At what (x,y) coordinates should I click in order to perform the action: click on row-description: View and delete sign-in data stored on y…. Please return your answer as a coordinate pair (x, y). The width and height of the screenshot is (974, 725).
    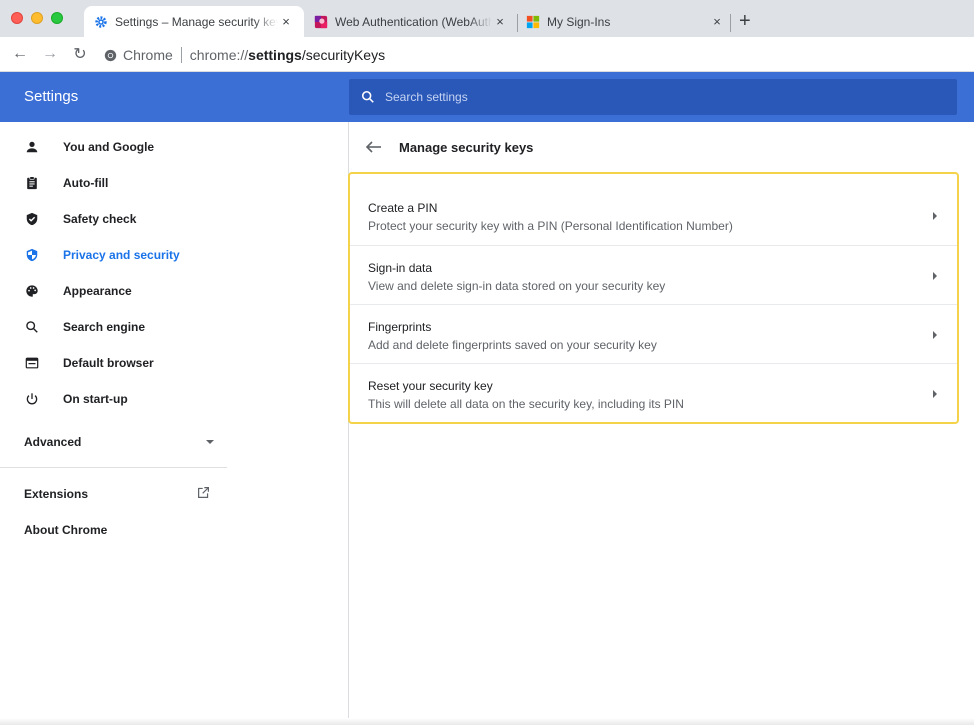
    Looking at the image, I should click on (517, 286).